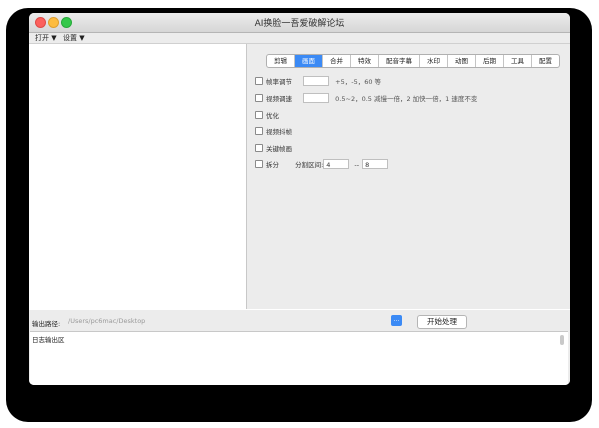 This screenshot has width=599, height=428. Describe the element at coordinates (74, 38) in the screenshot. I see `menu-settings: 设置 ▼` at that location.